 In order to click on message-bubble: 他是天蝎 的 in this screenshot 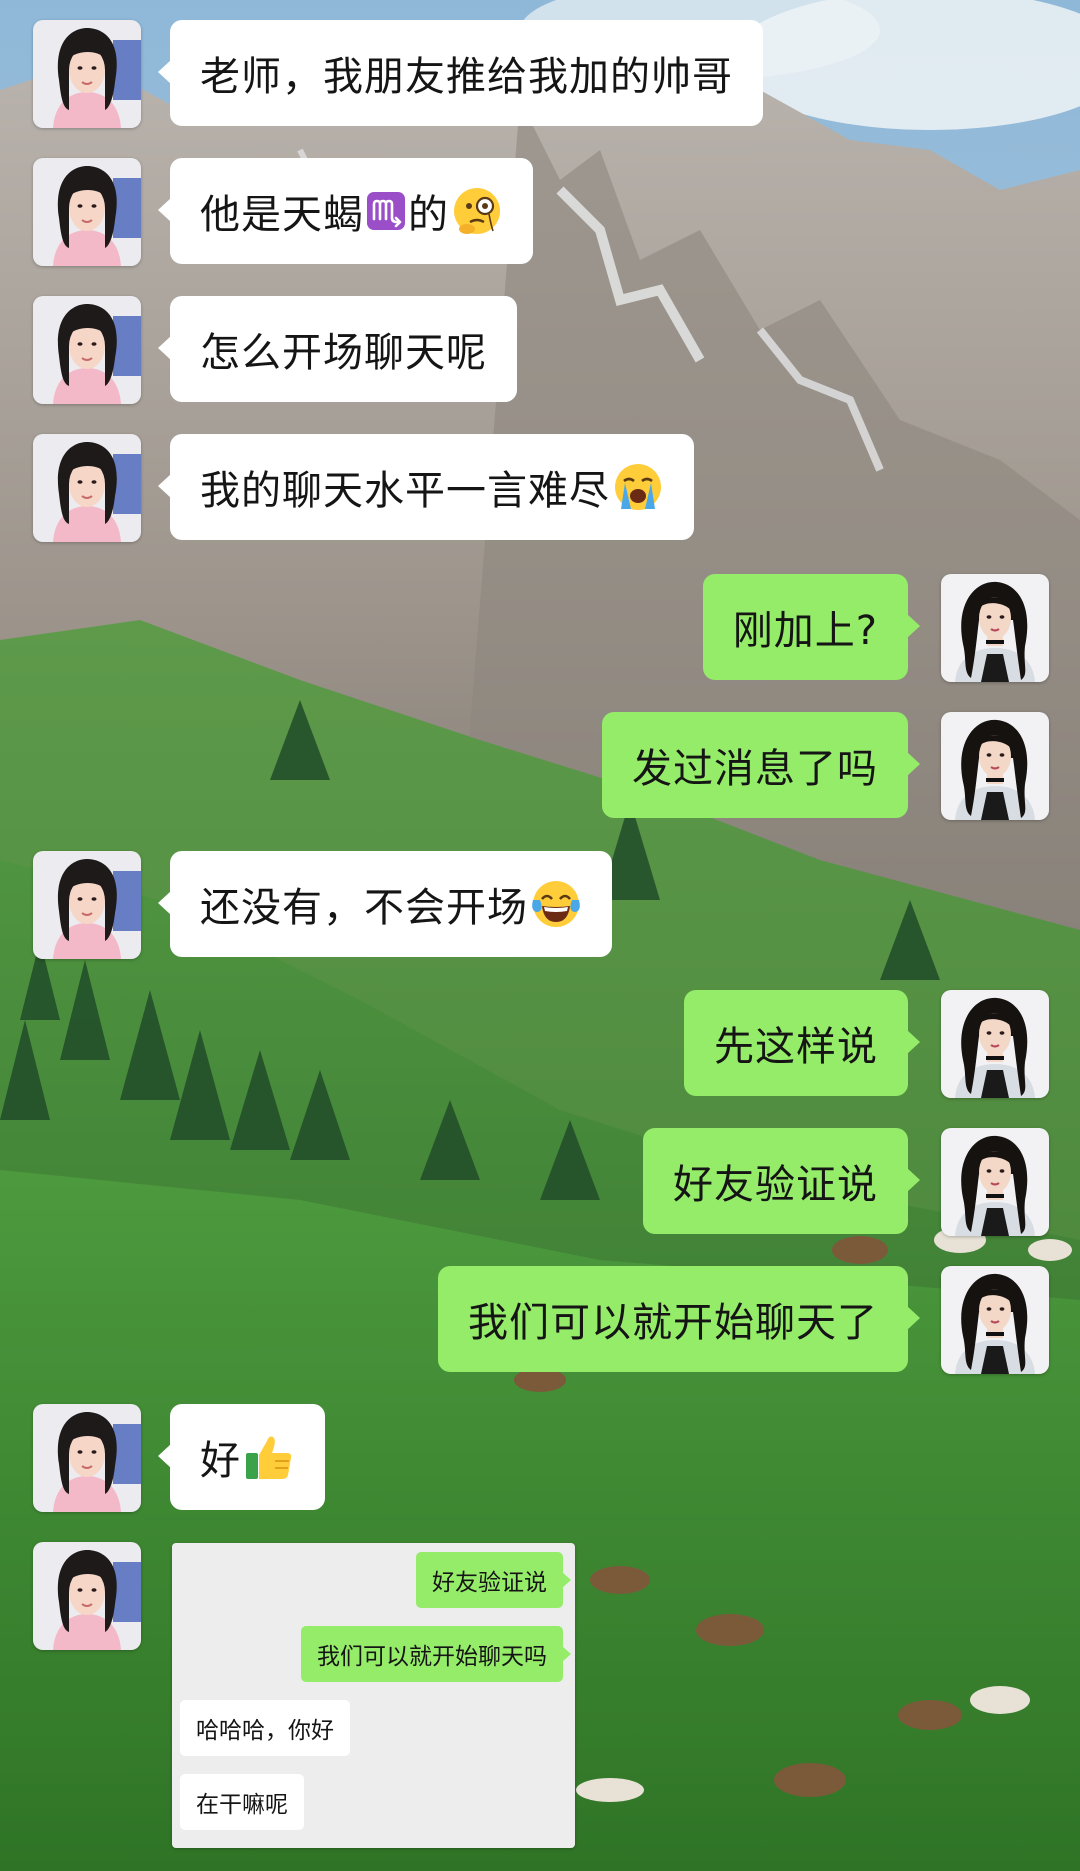, I will do `click(351, 211)`.